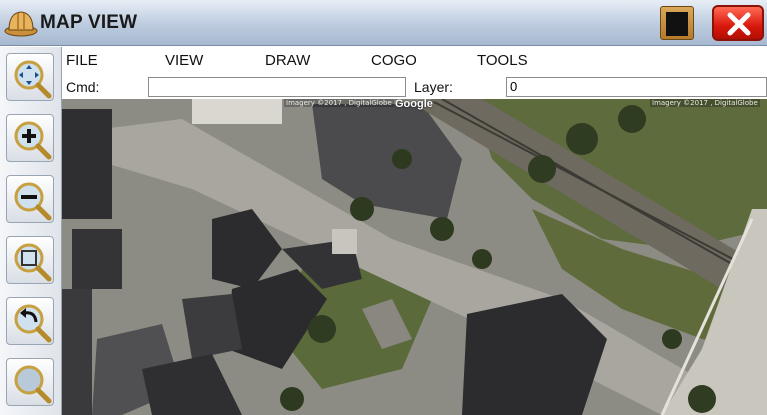  Describe the element at coordinates (33, 201) in the screenshot. I see `zoom-out-icon` at that location.